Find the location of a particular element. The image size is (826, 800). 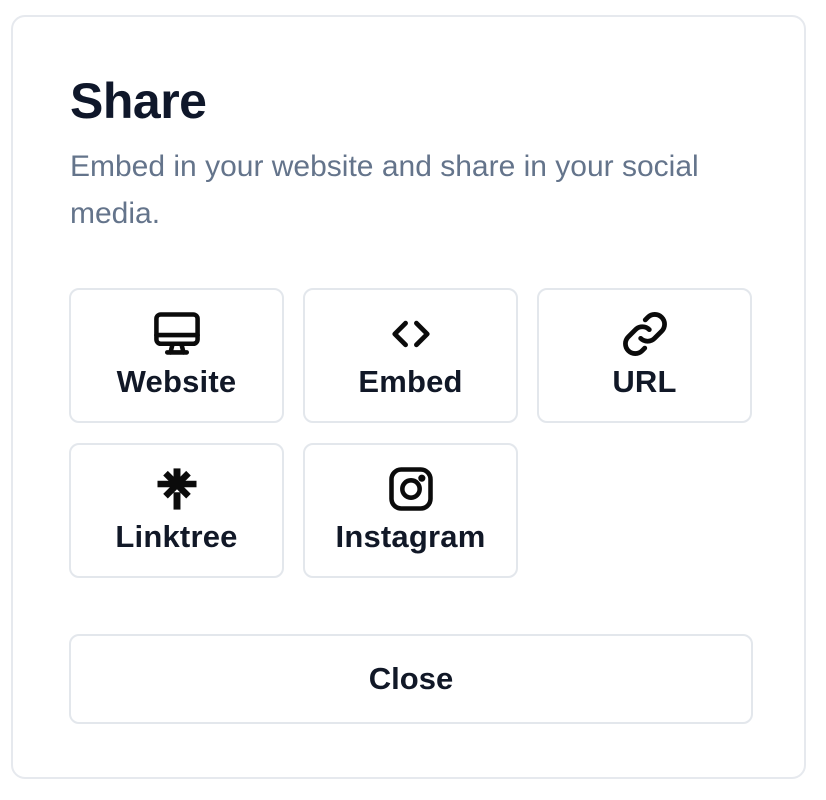

share-option-label: Embed is located at coordinates (410, 381).